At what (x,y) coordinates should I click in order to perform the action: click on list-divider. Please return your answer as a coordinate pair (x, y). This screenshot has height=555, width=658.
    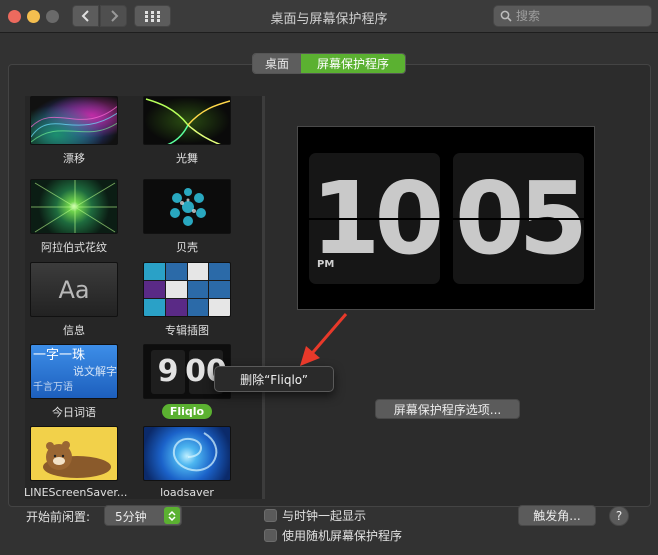
    Looking at the image, I should click on (263, 297).